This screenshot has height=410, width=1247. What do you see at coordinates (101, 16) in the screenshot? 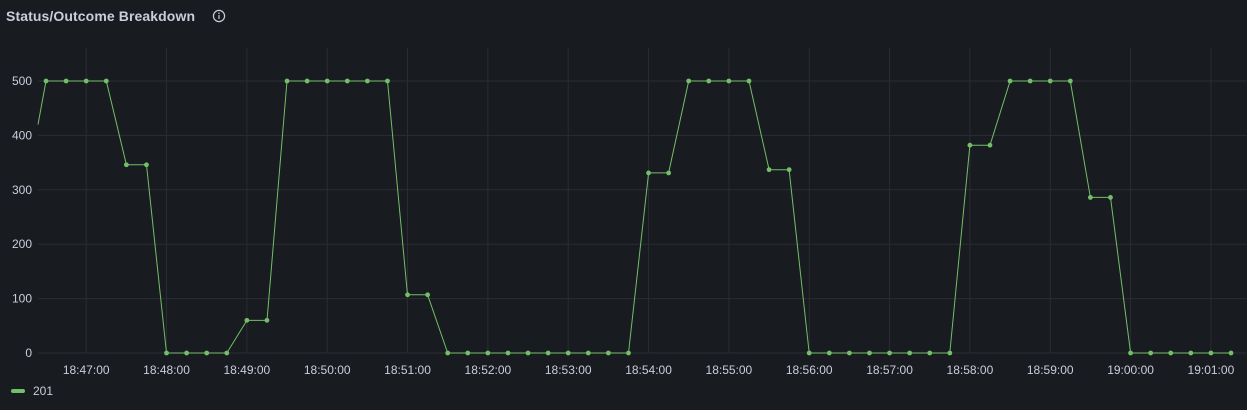
I see `panel-title: Status/Outcome Breakdown` at bounding box center [101, 16].